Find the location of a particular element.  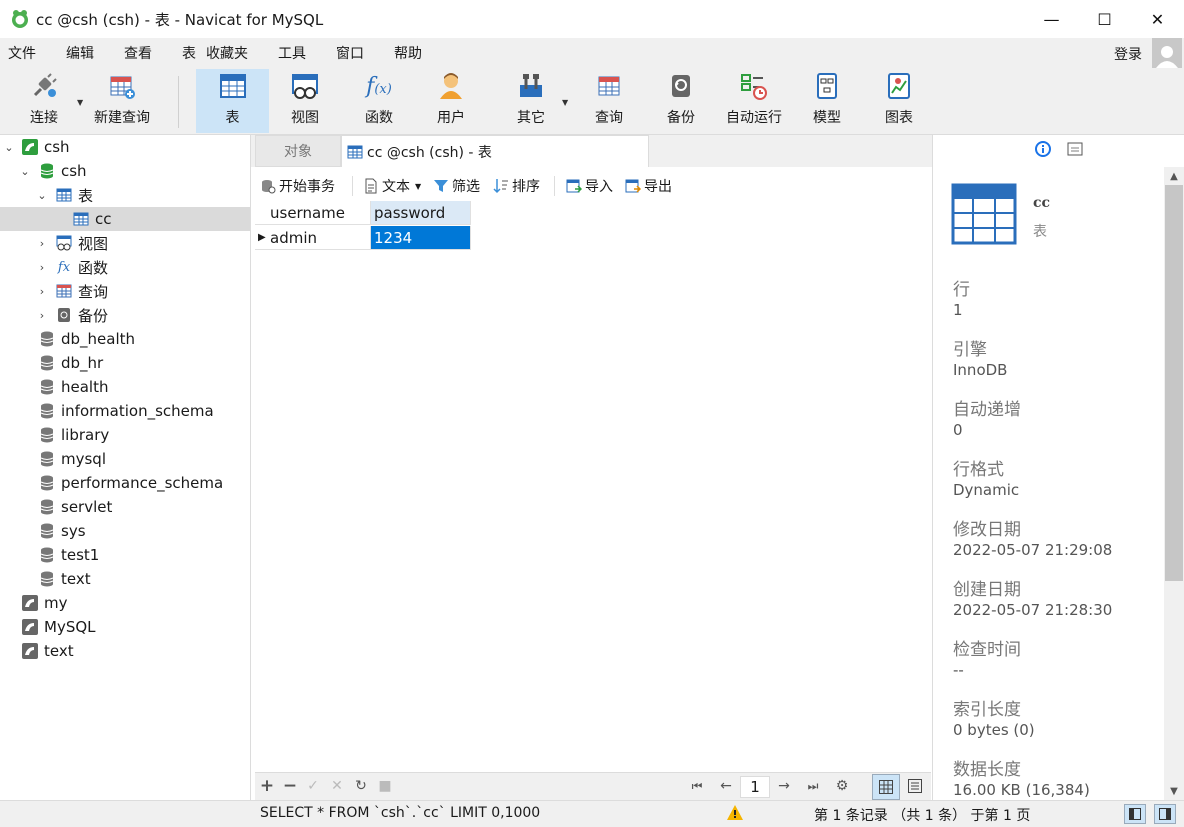

tree-database: health is located at coordinates (125, 387).